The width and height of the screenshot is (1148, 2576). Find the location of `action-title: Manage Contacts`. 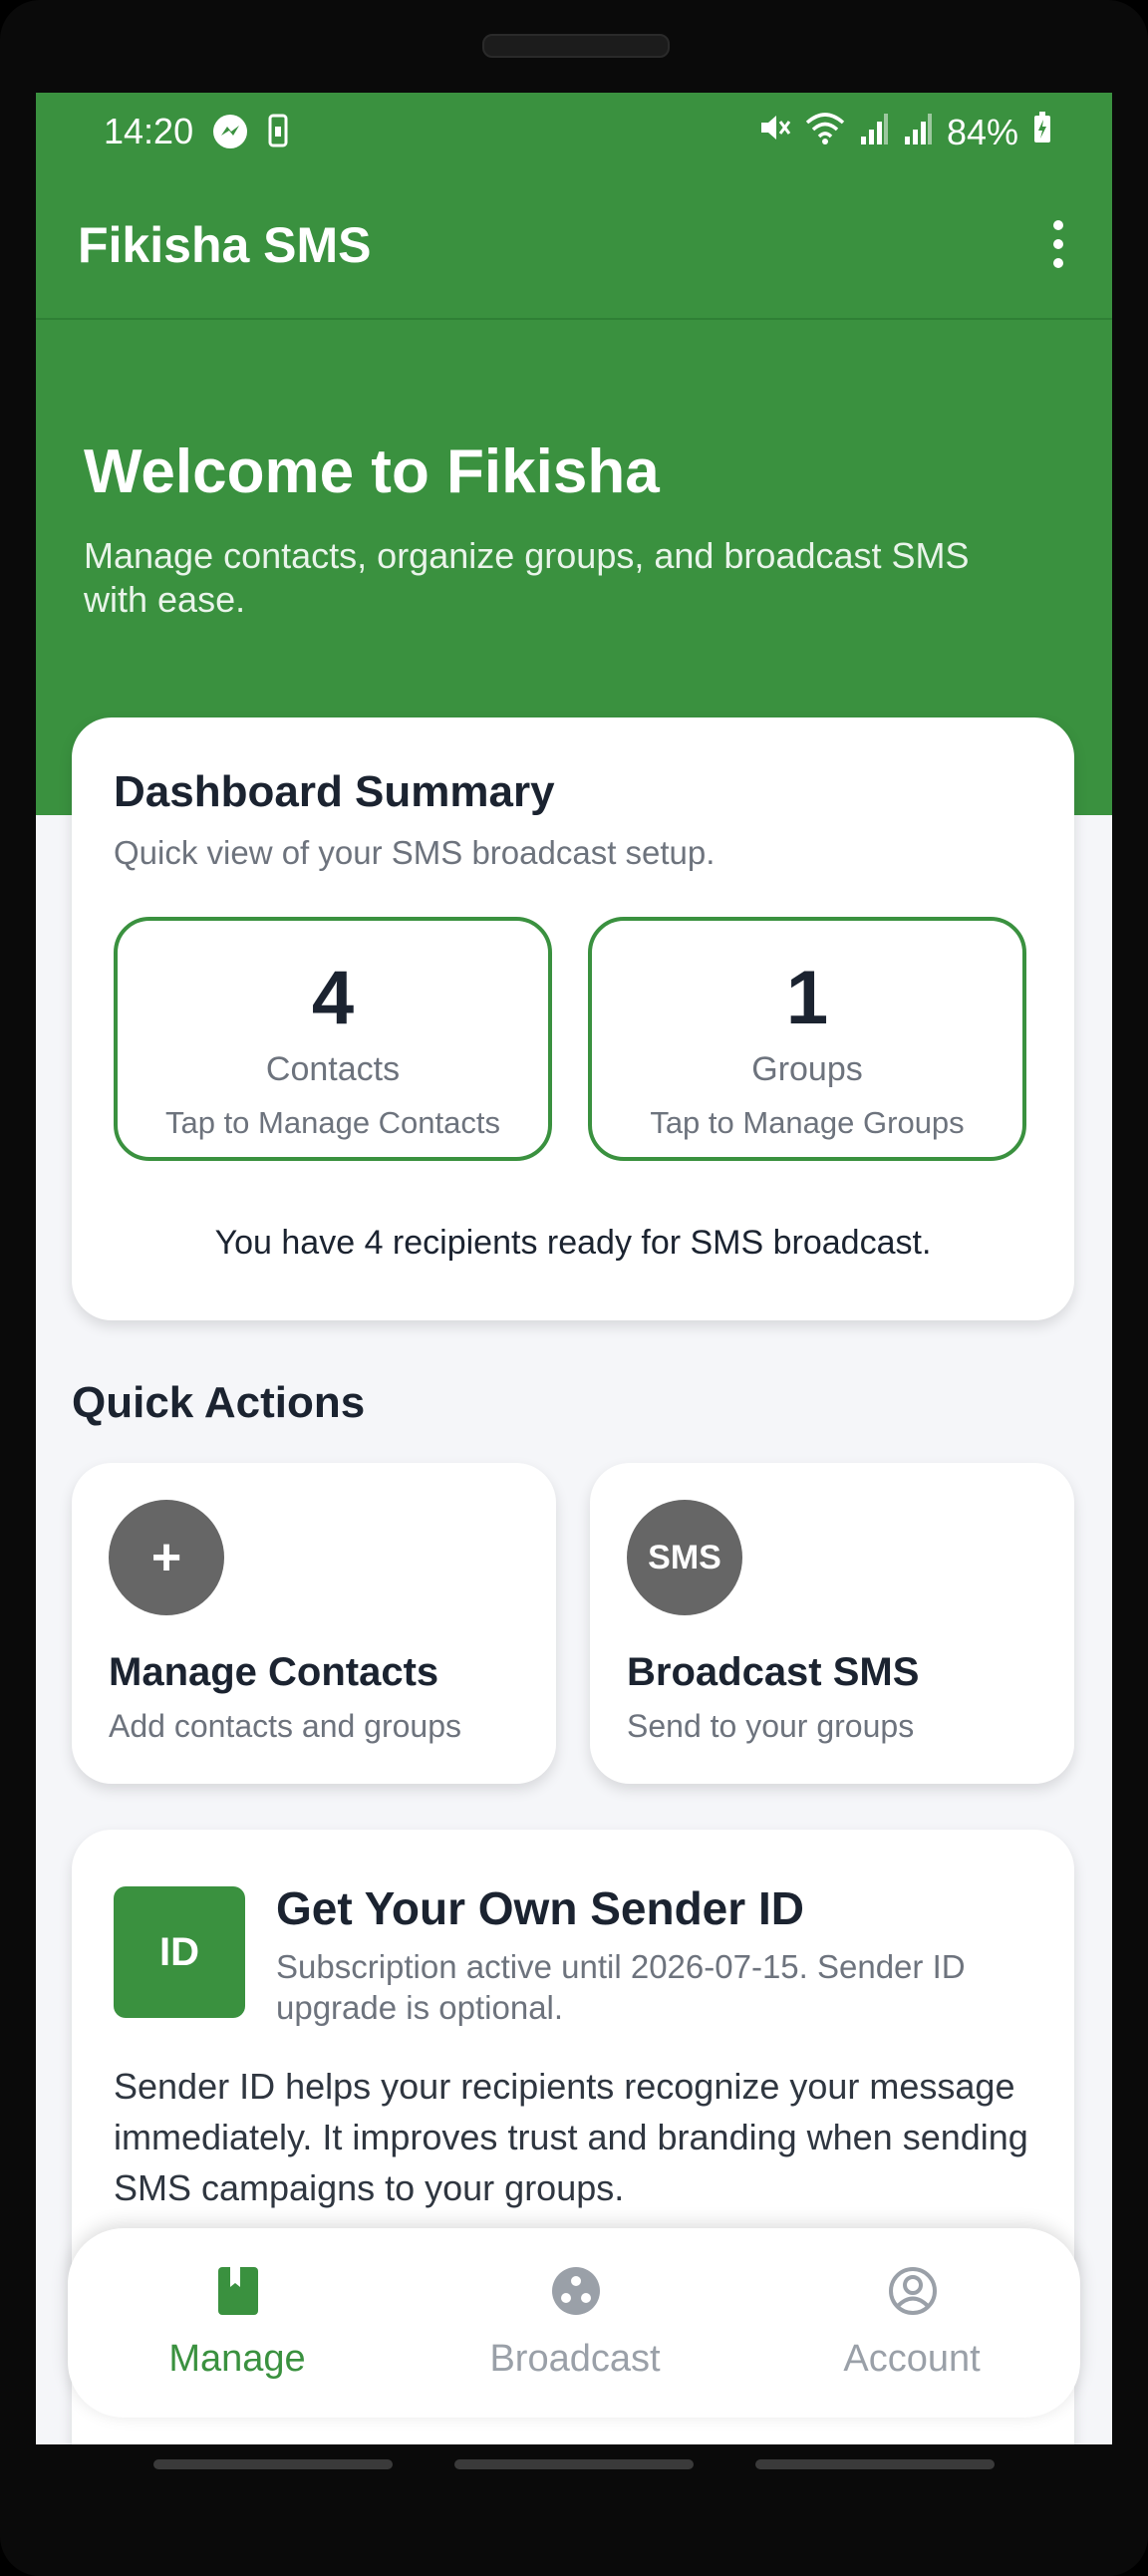

action-title: Manage Contacts is located at coordinates (274, 1672).